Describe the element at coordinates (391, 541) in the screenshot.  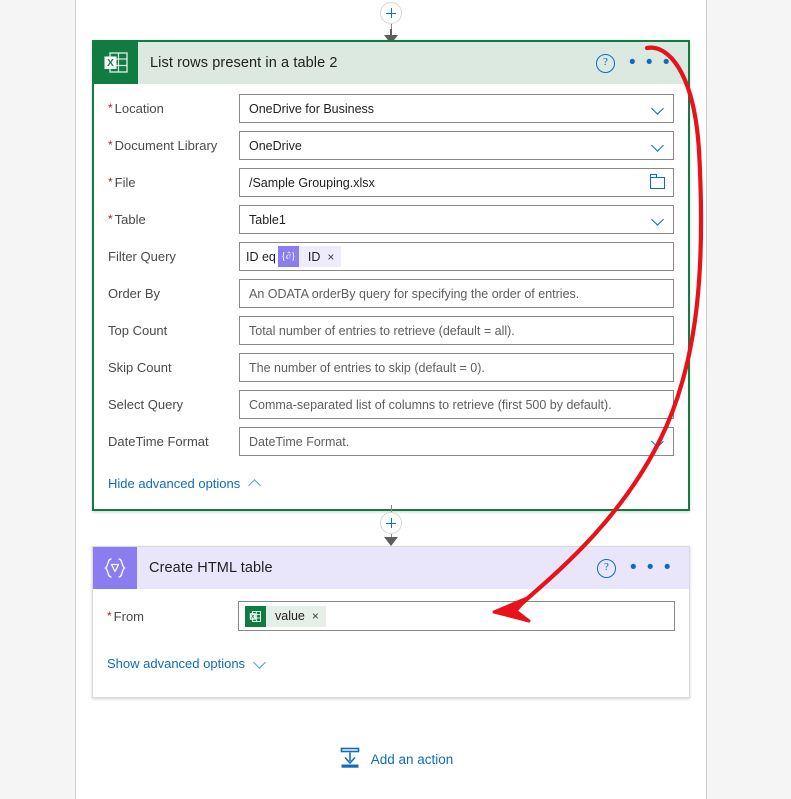
I see `connector-arrow-head` at that location.